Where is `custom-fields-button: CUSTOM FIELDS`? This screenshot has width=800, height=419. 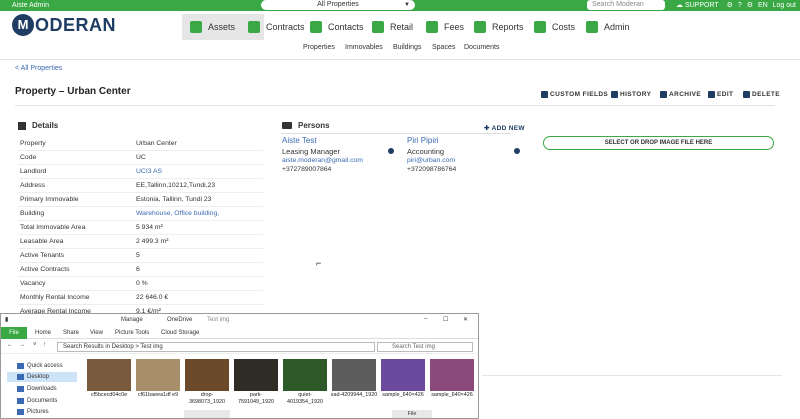 custom-fields-button: CUSTOM FIELDS is located at coordinates (574, 94).